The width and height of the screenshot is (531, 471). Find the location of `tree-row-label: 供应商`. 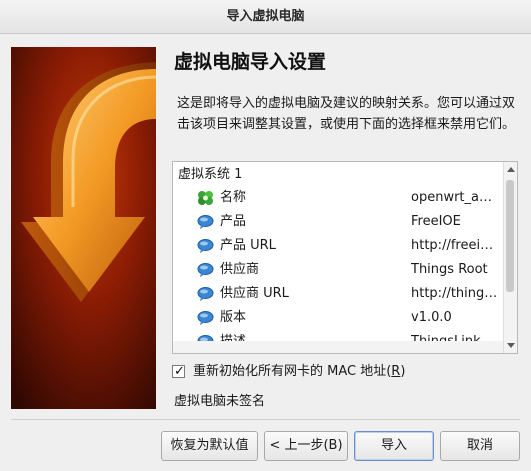

tree-row-label: 供应商 is located at coordinates (240, 269).